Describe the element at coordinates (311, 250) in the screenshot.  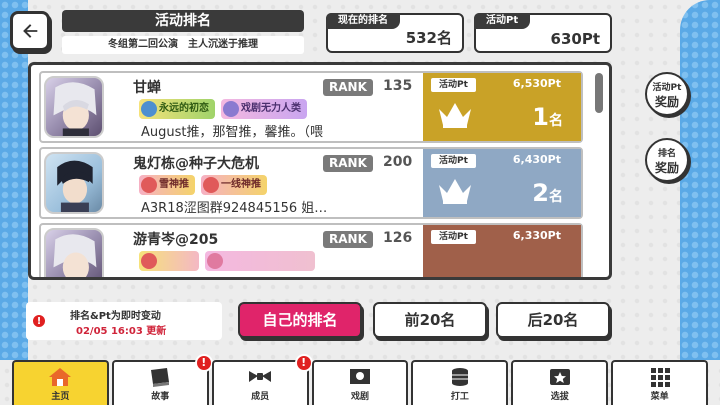
I see `ranking-row: 游青岑@205 RANK 126 活动Pt 6,330Pt` at that location.